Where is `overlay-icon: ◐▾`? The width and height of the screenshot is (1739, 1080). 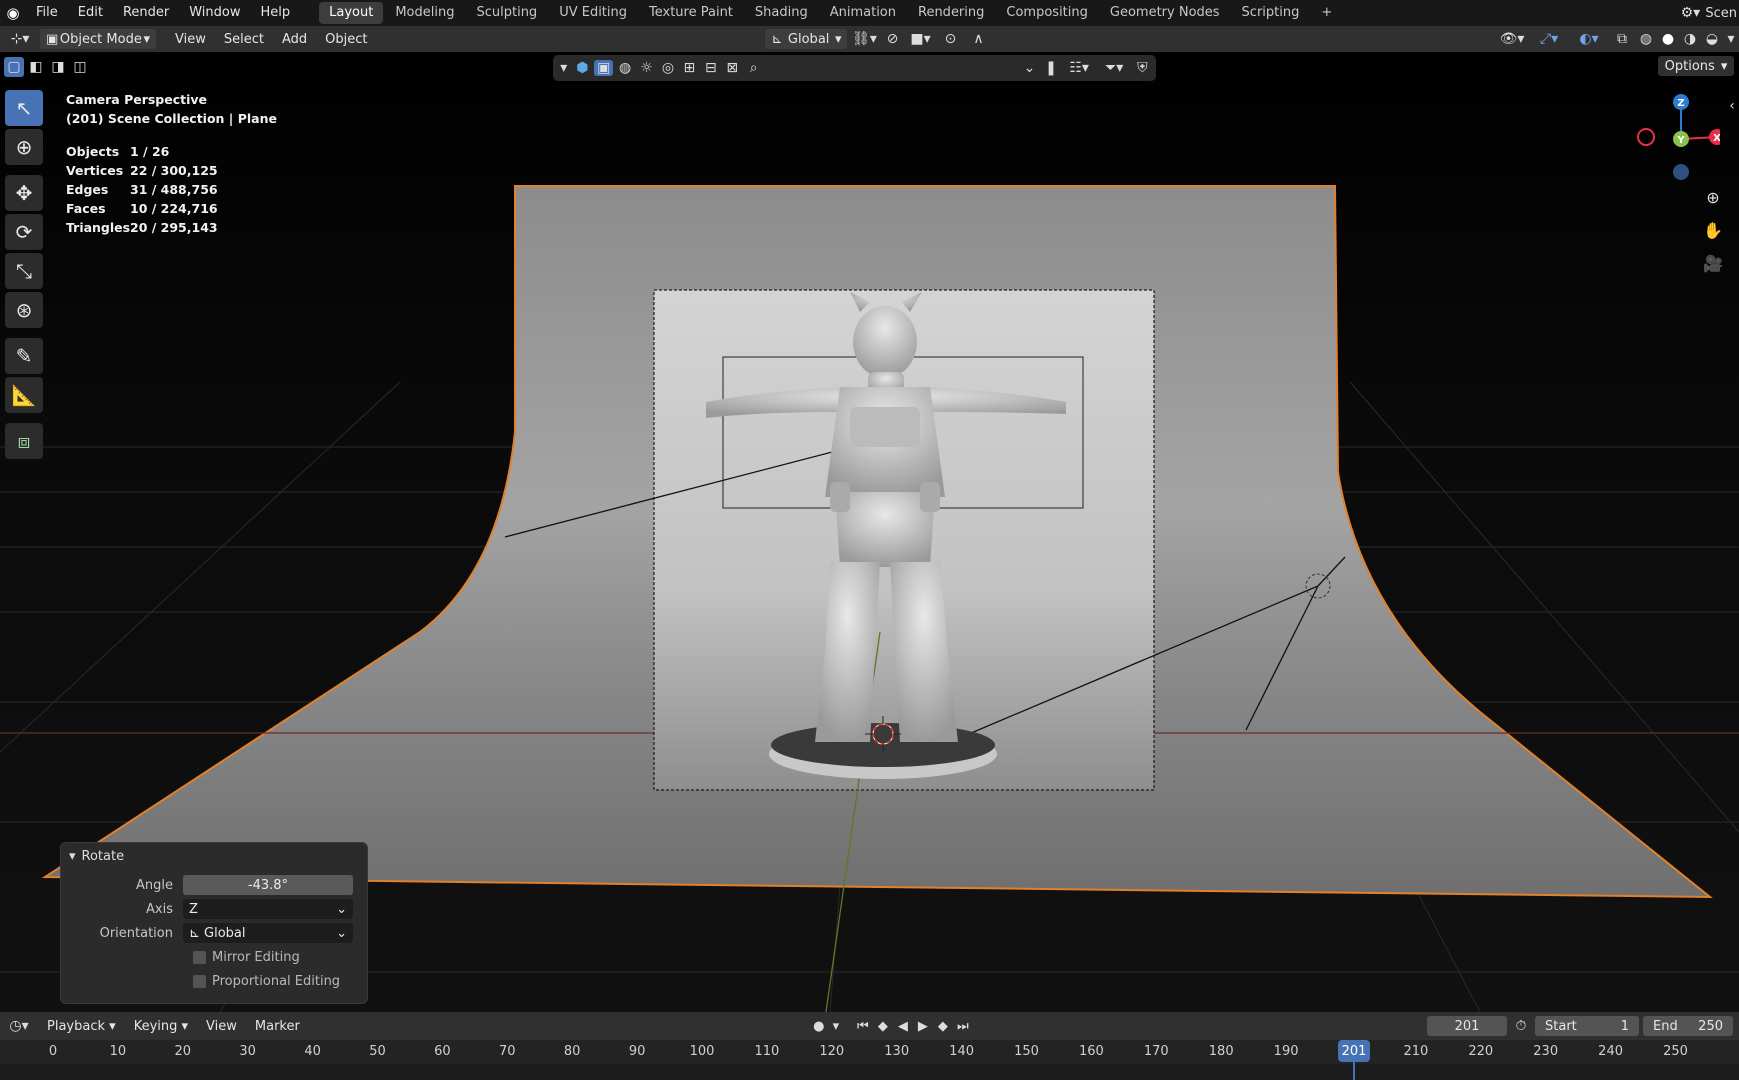
overlay-icon: ◐▾ is located at coordinates (1589, 39).